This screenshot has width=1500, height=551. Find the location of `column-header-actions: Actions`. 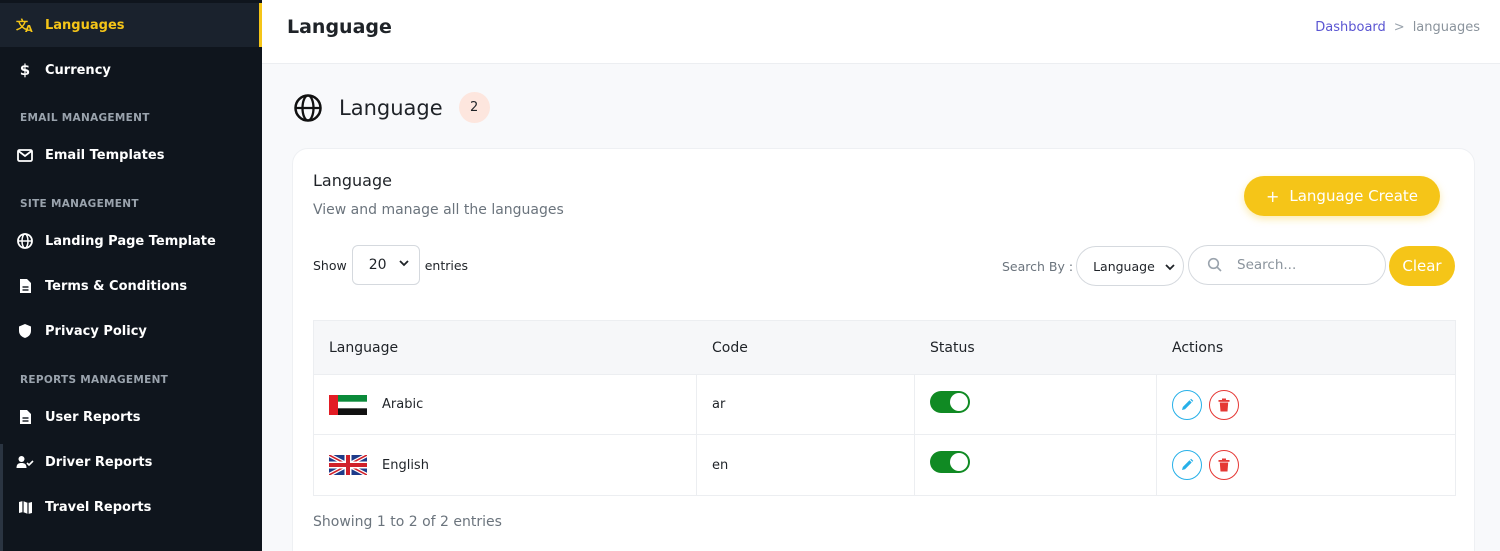

column-header-actions: Actions is located at coordinates (1198, 347).